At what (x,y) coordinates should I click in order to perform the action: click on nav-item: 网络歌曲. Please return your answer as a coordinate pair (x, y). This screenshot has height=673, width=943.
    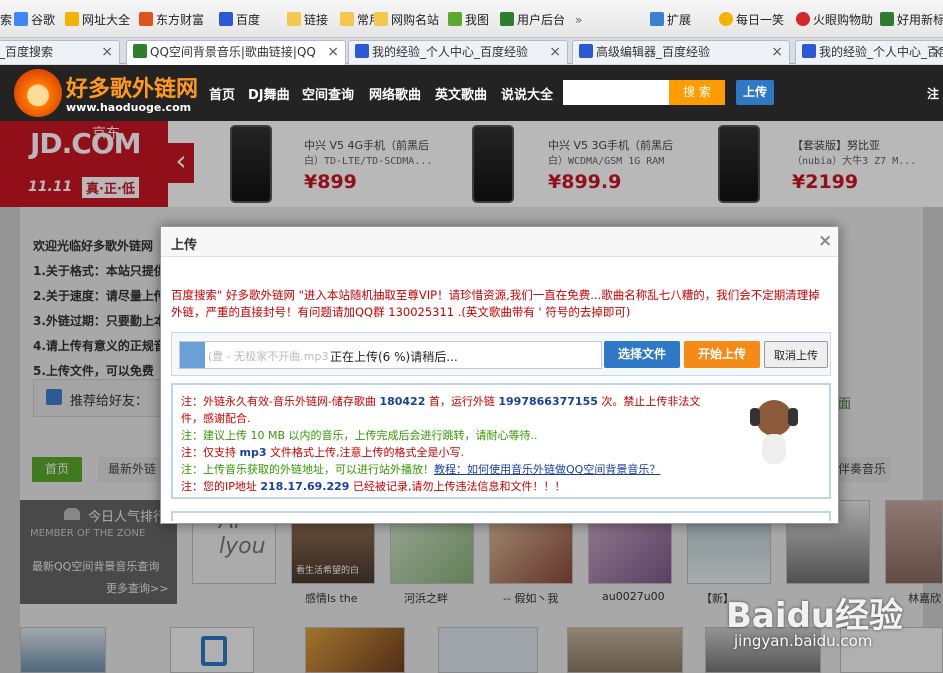
    Looking at the image, I should click on (395, 93).